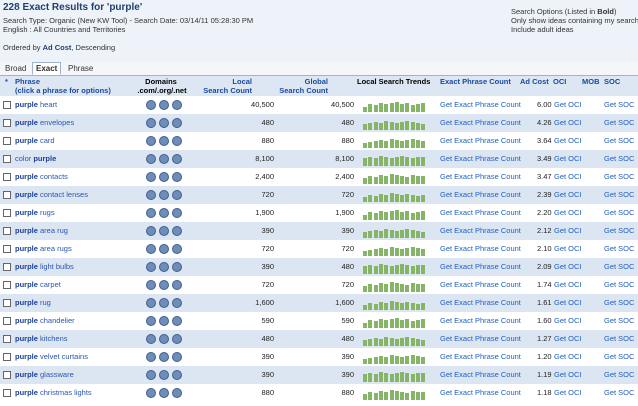  What do you see at coordinates (41, 231) in the screenshot?
I see `keyword-phrase-link: purple area rug` at bounding box center [41, 231].